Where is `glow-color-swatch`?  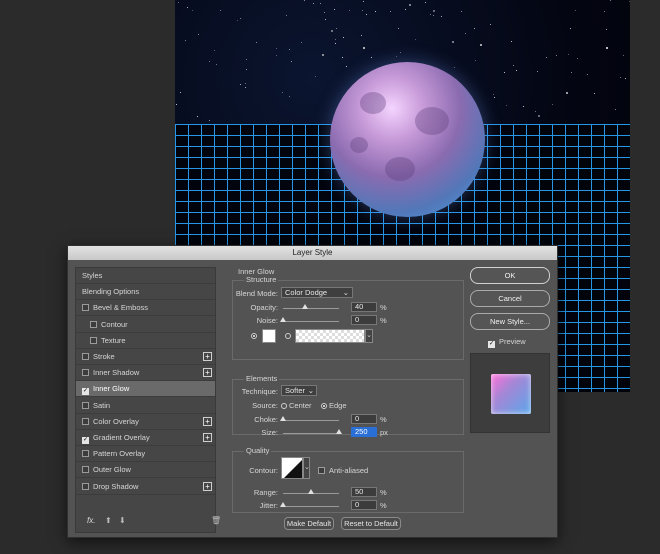 glow-color-swatch is located at coordinates (269, 336).